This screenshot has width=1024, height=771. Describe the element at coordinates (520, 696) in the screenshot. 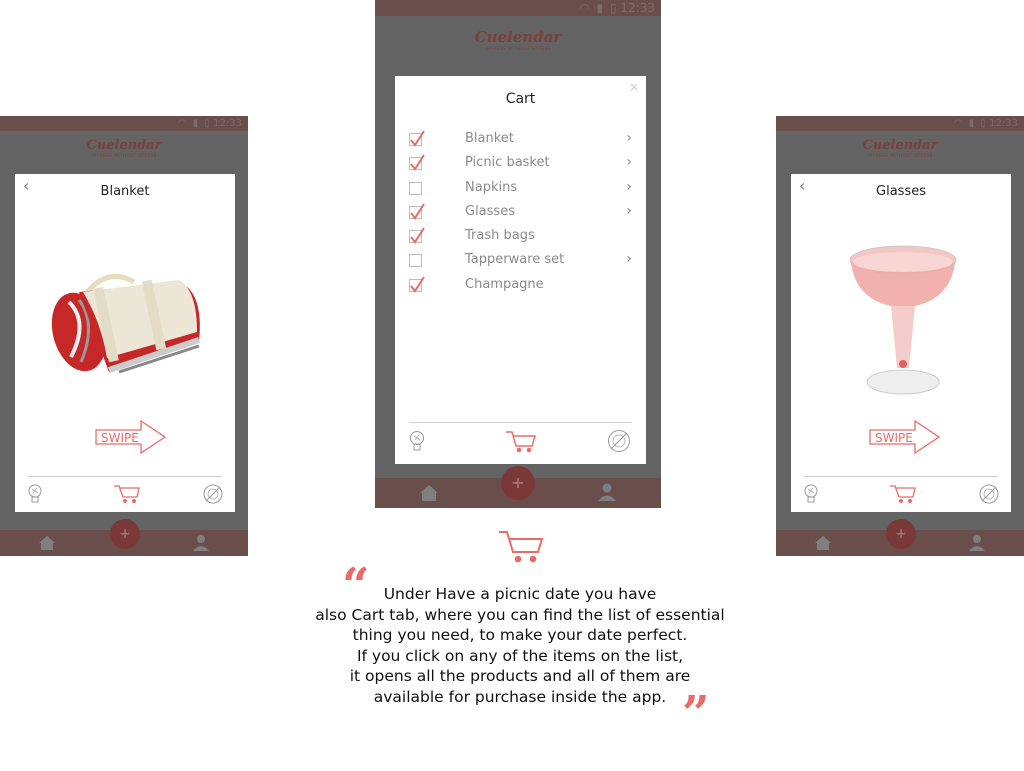

I see `description-line: available for purchase inside the app.` at that location.